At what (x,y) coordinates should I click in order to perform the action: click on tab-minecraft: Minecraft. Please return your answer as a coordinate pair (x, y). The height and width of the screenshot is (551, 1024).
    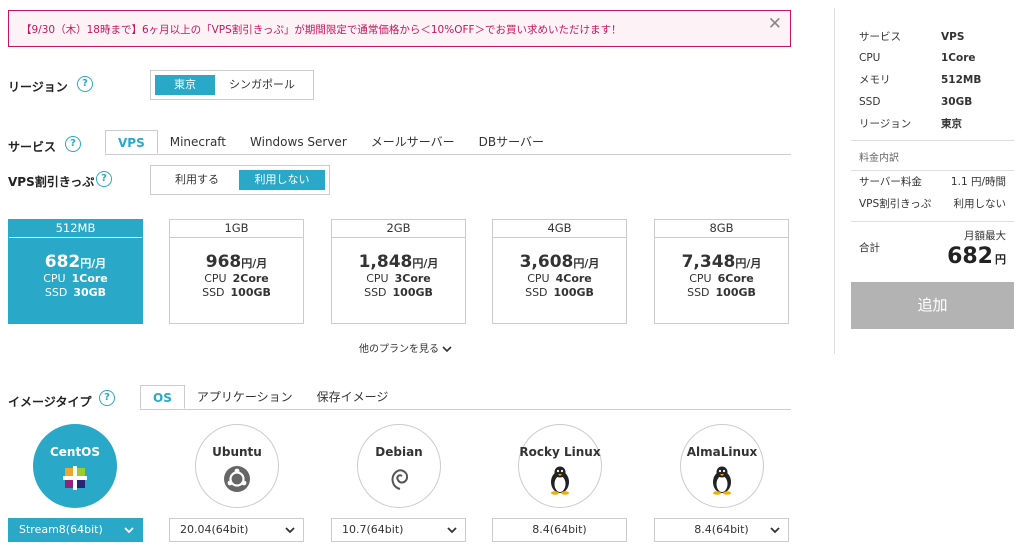
    Looking at the image, I should click on (198, 142).